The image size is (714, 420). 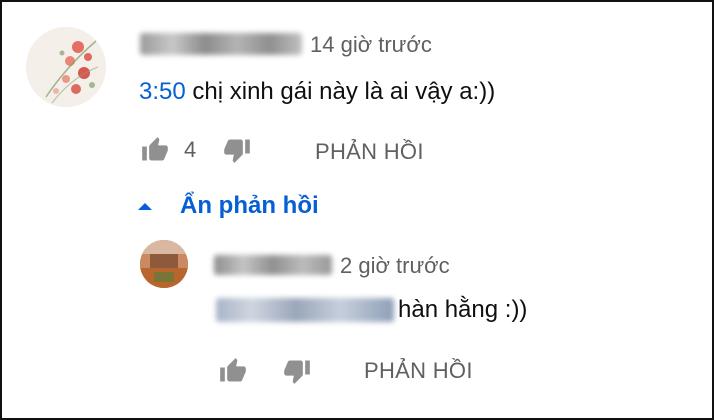 I want to click on reply-actions, so click(x=265, y=371).